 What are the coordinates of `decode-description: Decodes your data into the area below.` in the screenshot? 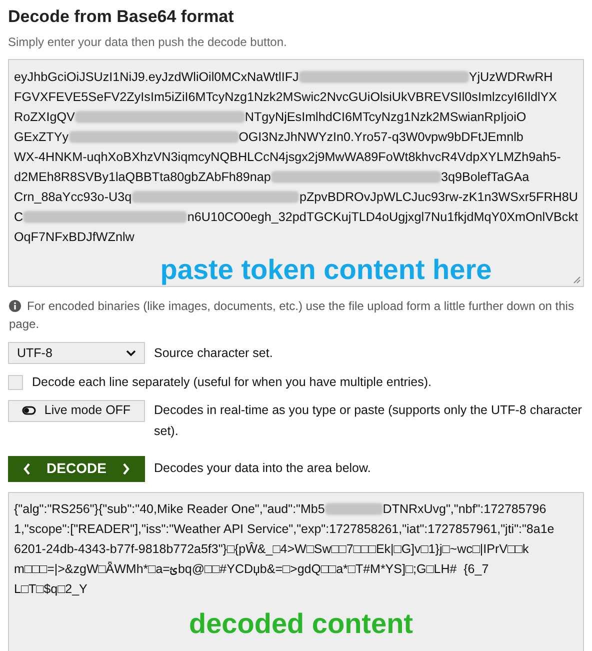 It's located at (262, 469).